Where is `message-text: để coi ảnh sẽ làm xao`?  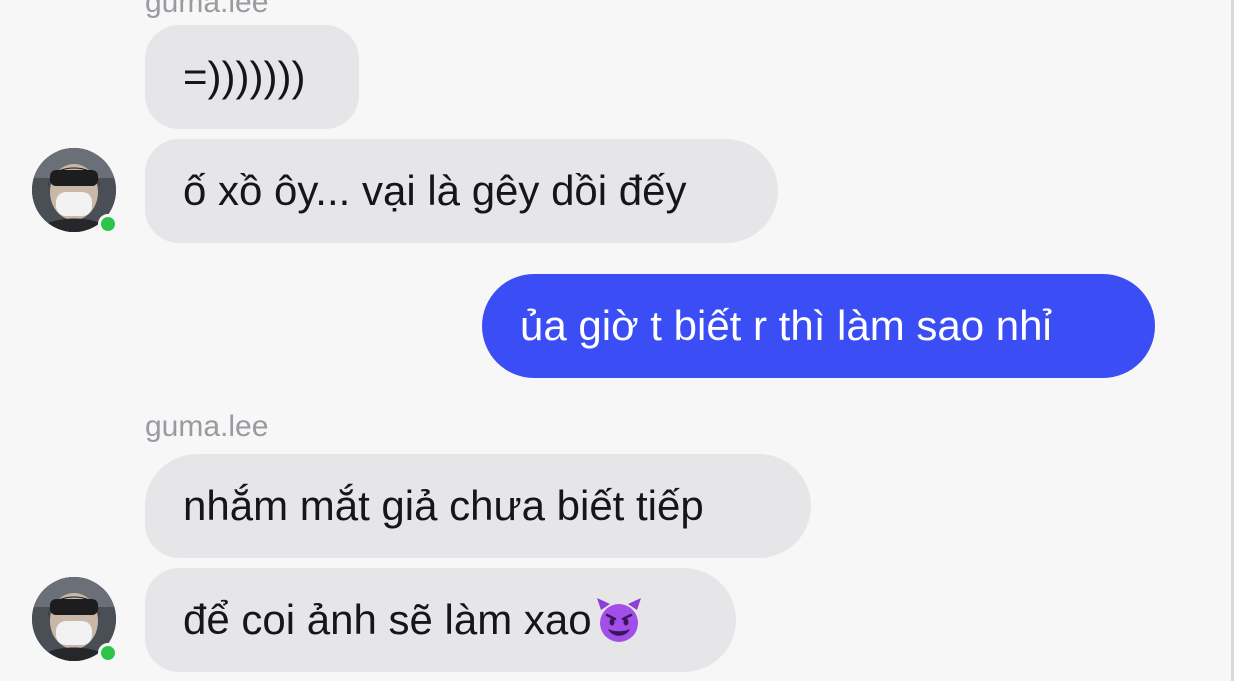 message-text: để coi ảnh sẽ làm xao is located at coordinates (387, 619).